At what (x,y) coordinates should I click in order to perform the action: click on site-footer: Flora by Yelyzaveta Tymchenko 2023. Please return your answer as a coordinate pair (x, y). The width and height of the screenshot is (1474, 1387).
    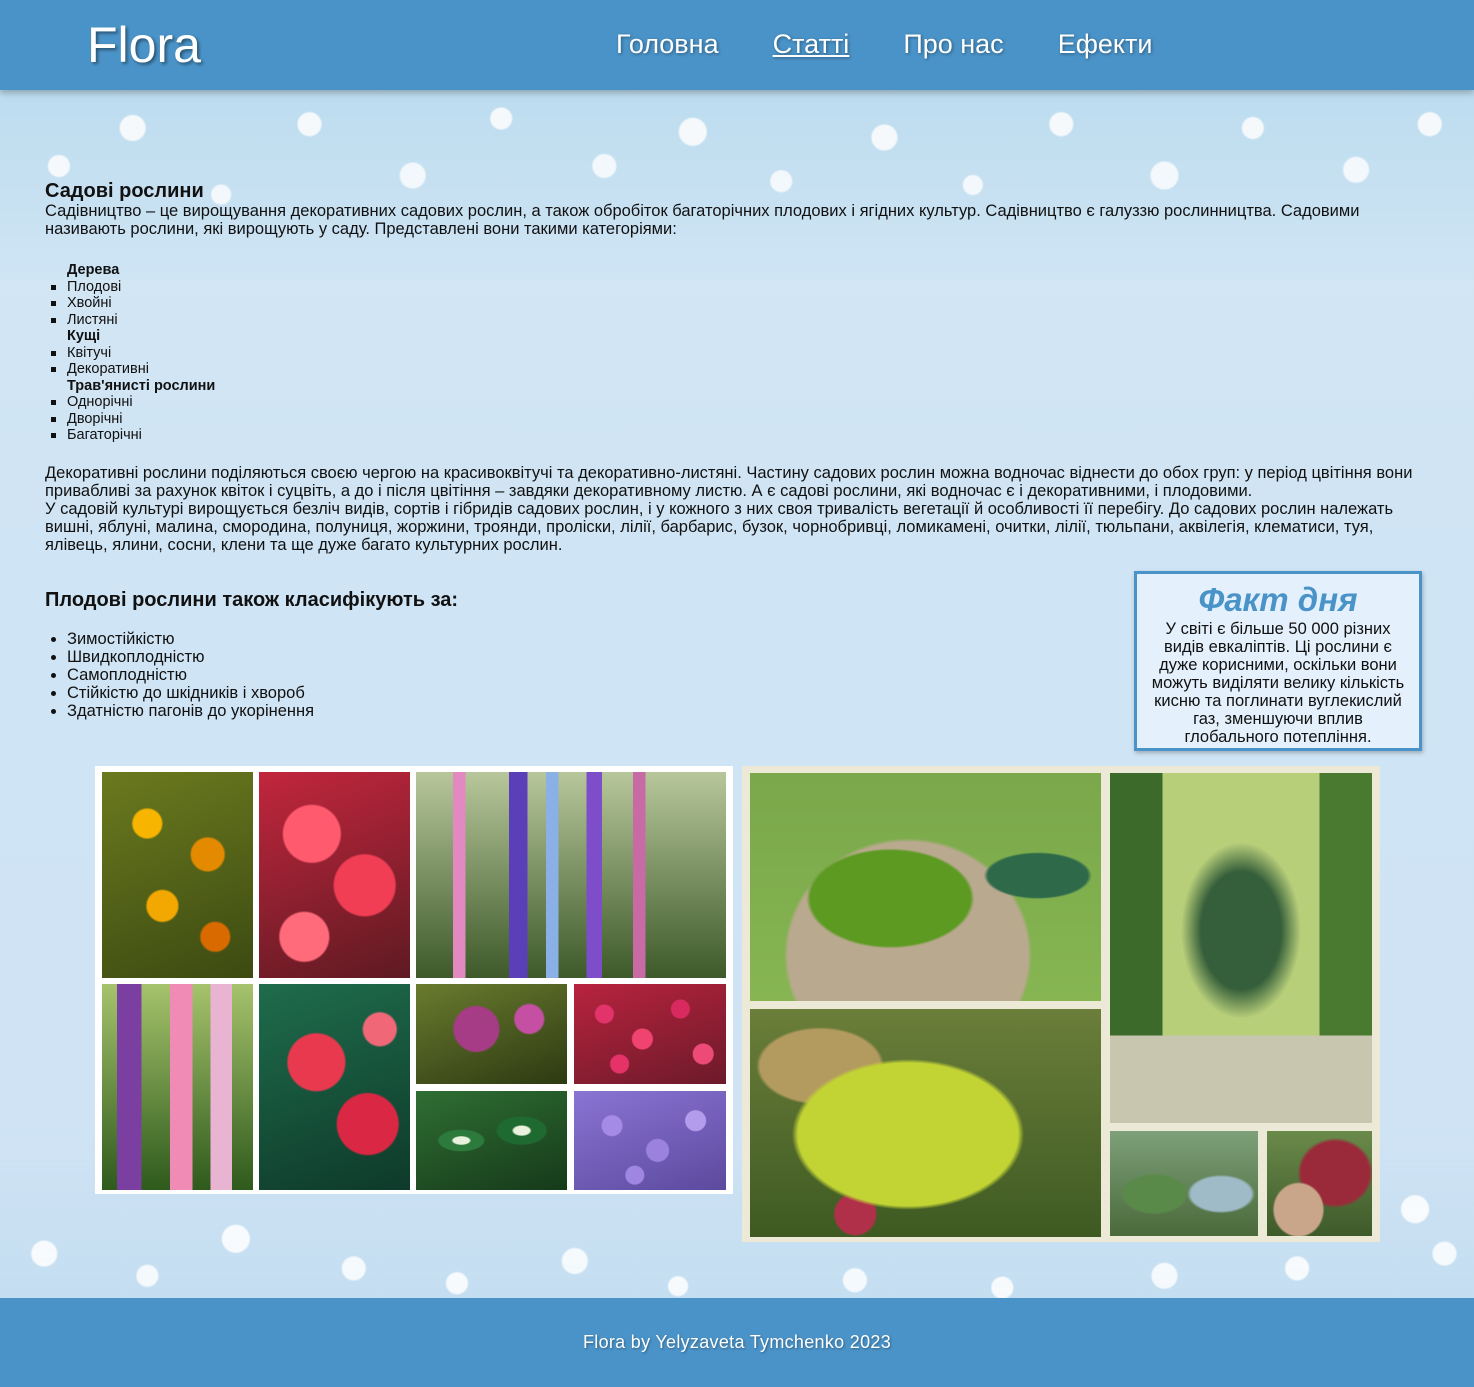
    Looking at the image, I should click on (737, 1342).